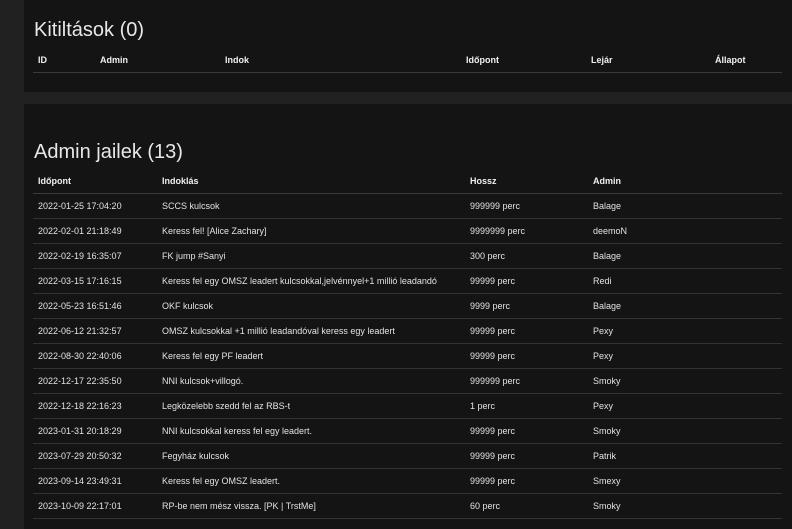 The width and height of the screenshot is (792, 529). What do you see at coordinates (95, 306) in the screenshot?
I see `jail-time-cell: 2022-05-23 16:51:46` at bounding box center [95, 306].